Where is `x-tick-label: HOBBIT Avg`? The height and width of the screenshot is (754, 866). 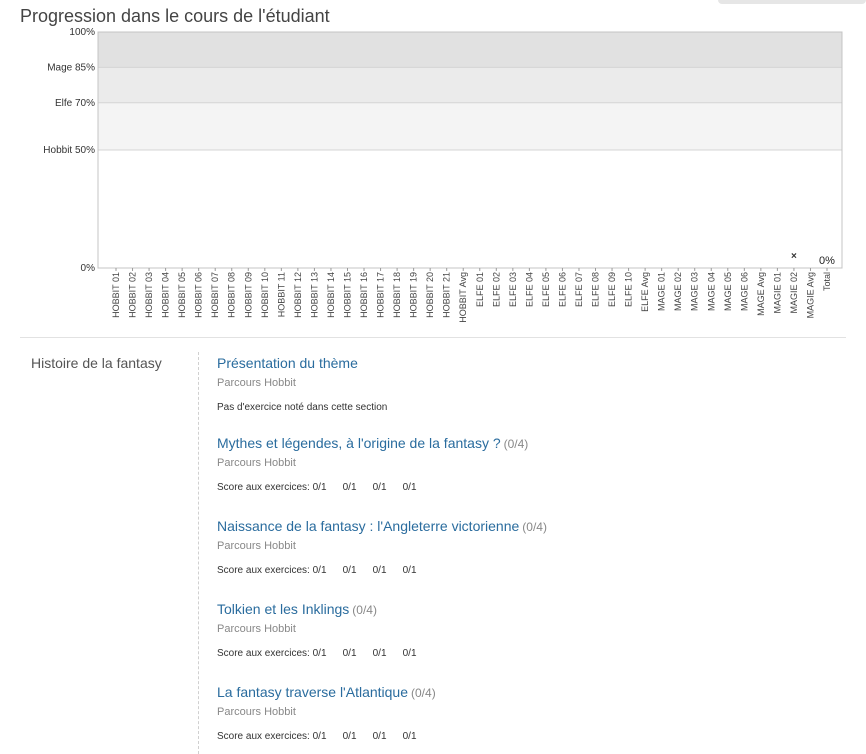 x-tick-label: HOBBIT Avg is located at coordinates (463, 297).